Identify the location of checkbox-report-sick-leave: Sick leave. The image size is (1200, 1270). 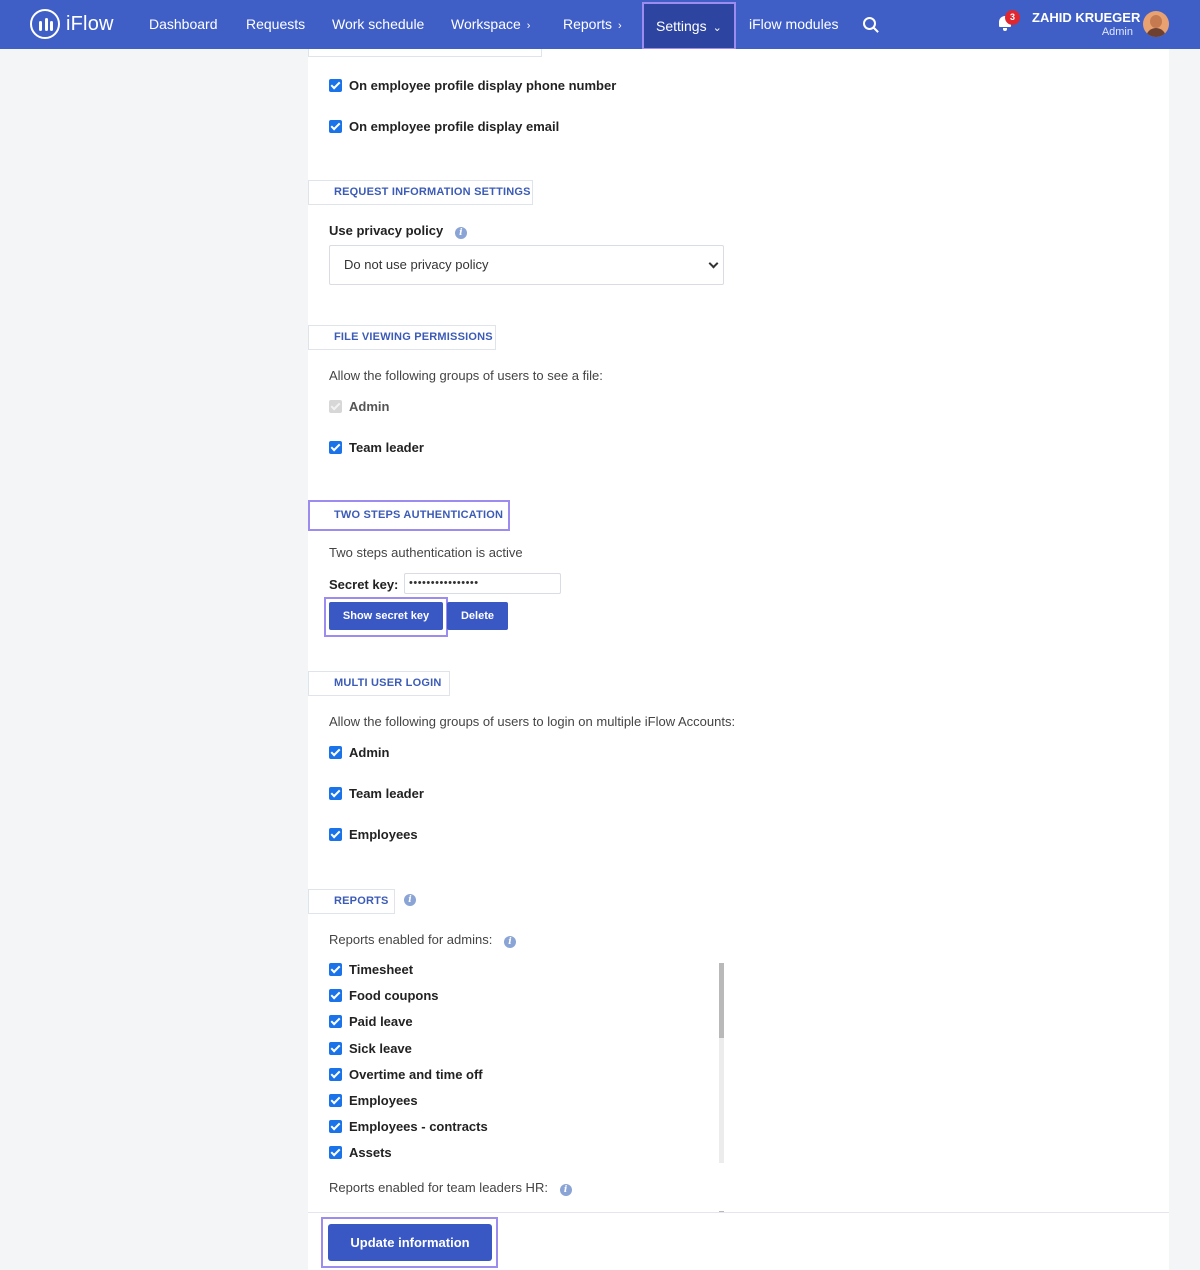
(370, 1048).